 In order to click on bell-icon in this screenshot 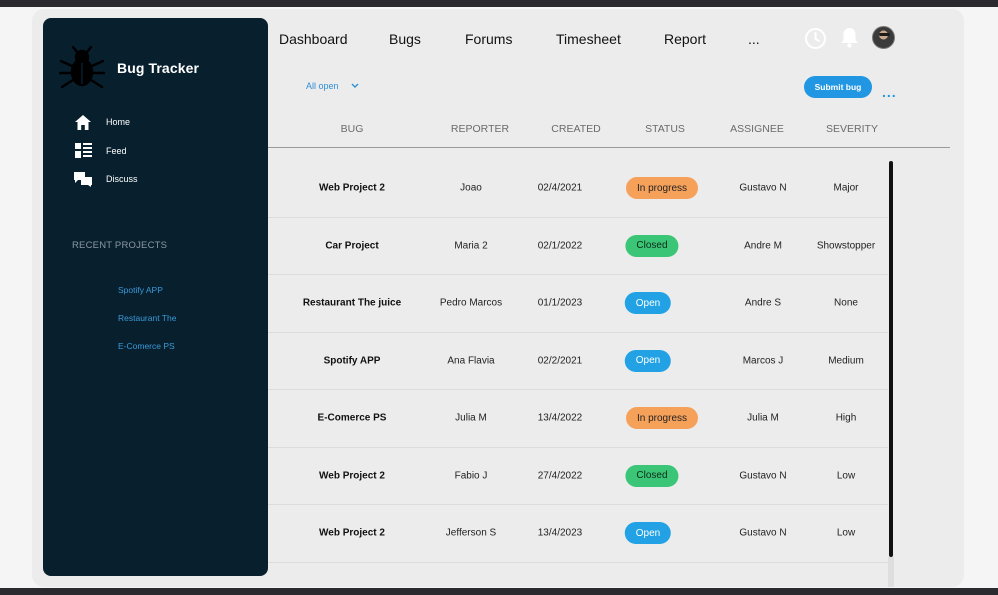, I will do `click(849, 40)`.